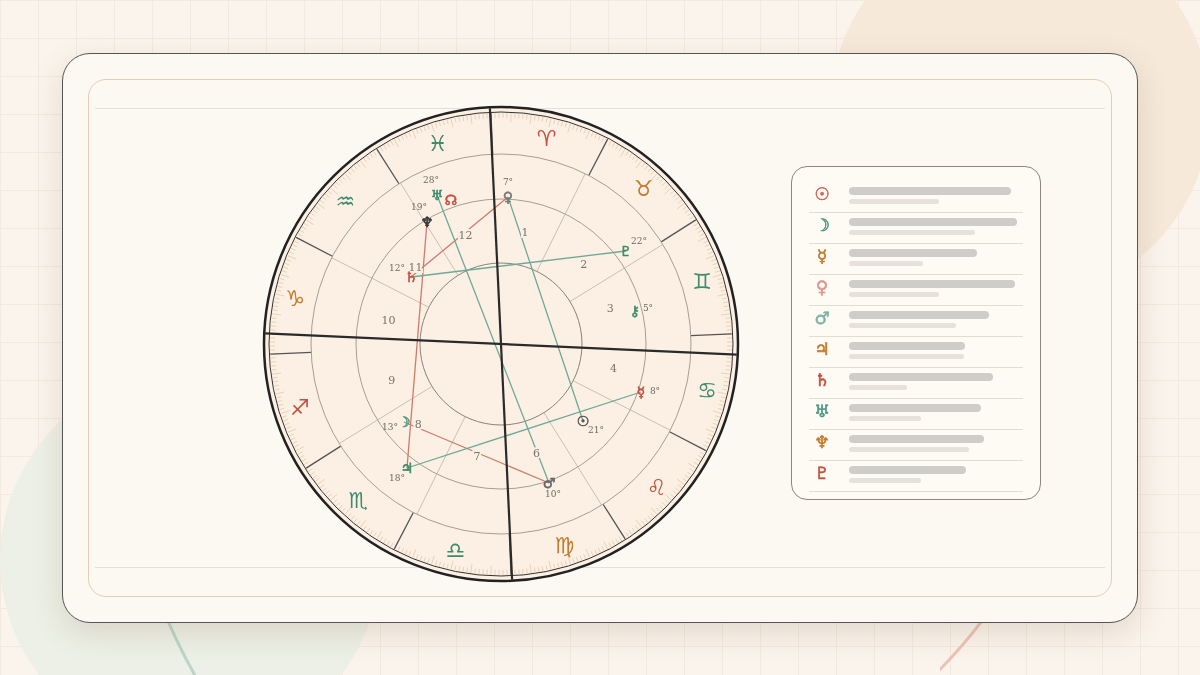 The image size is (1200, 675). What do you see at coordinates (455, 550) in the screenshot?
I see `zodiac-sign: ♎` at bounding box center [455, 550].